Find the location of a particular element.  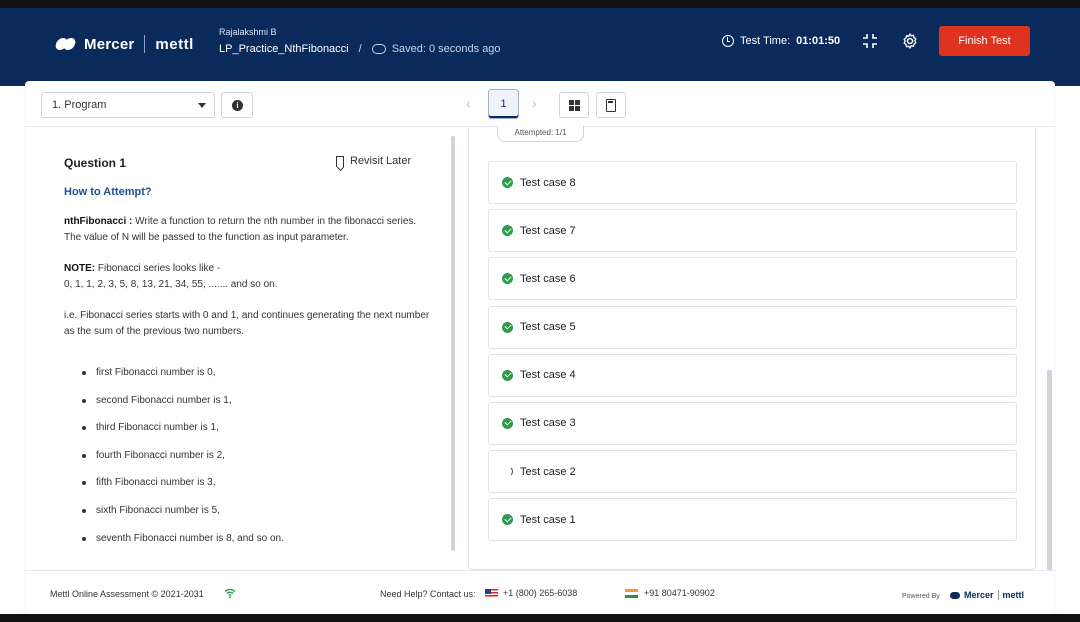

brand-mercer: Mercer is located at coordinates (109, 44).